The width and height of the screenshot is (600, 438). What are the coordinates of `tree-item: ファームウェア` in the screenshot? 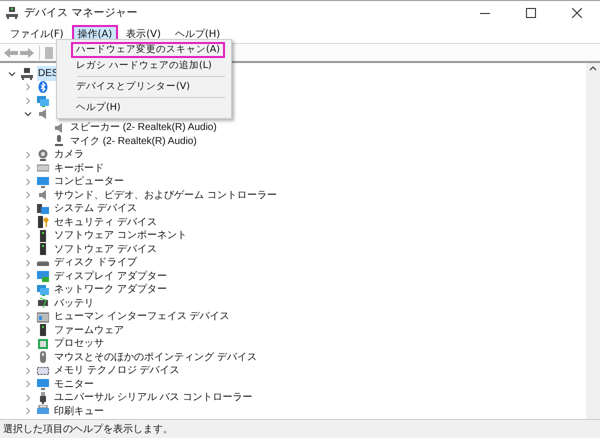 It's located at (89, 330).